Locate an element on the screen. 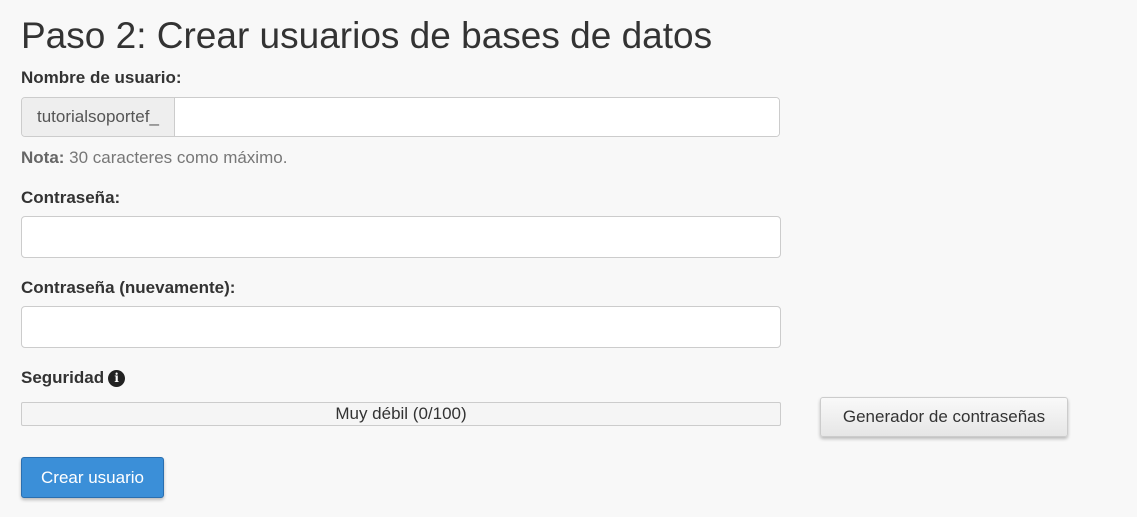 This screenshot has height=517, width=1137. password-strength-meter: Muy débil (0/100) is located at coordinates (401, 414).